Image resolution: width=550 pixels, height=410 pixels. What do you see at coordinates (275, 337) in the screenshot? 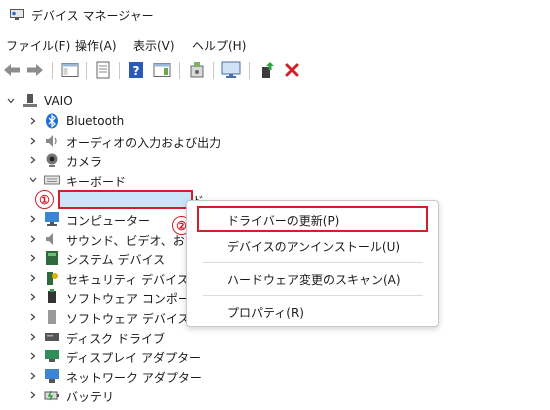
I see `tree-item-disk-drives: ディスク ドライブ` at bounding box center [275, 337].